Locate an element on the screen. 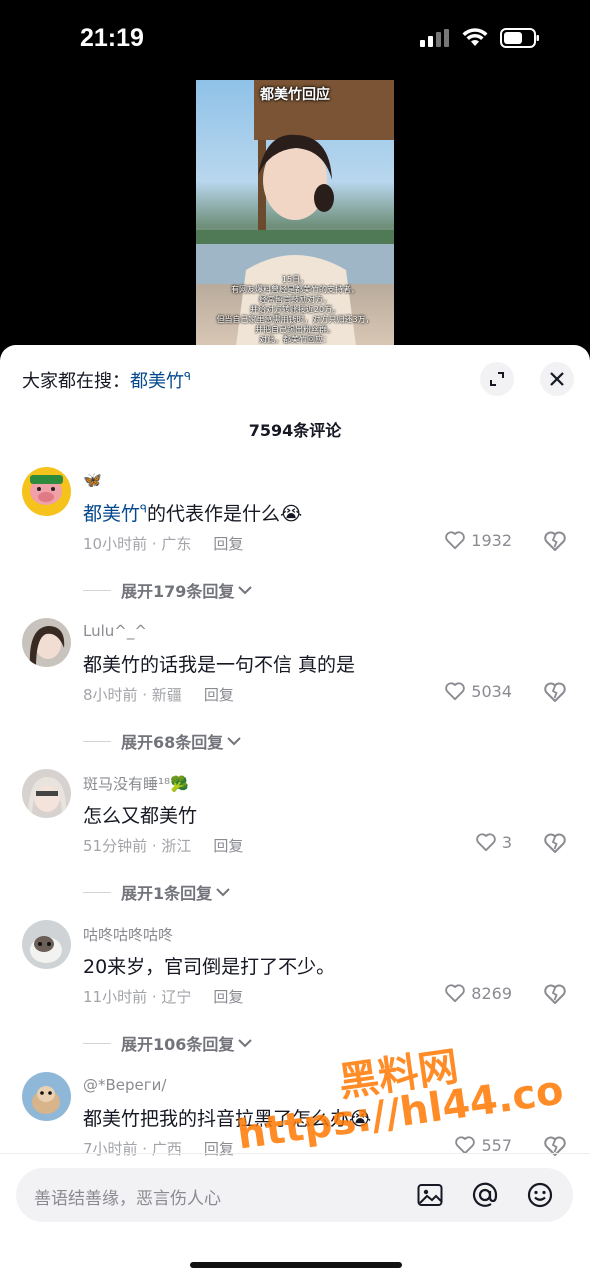 The width and height of the screenshot is (590, 1280). search-keyword: 都美竹 is located at coordinates (157, 381).